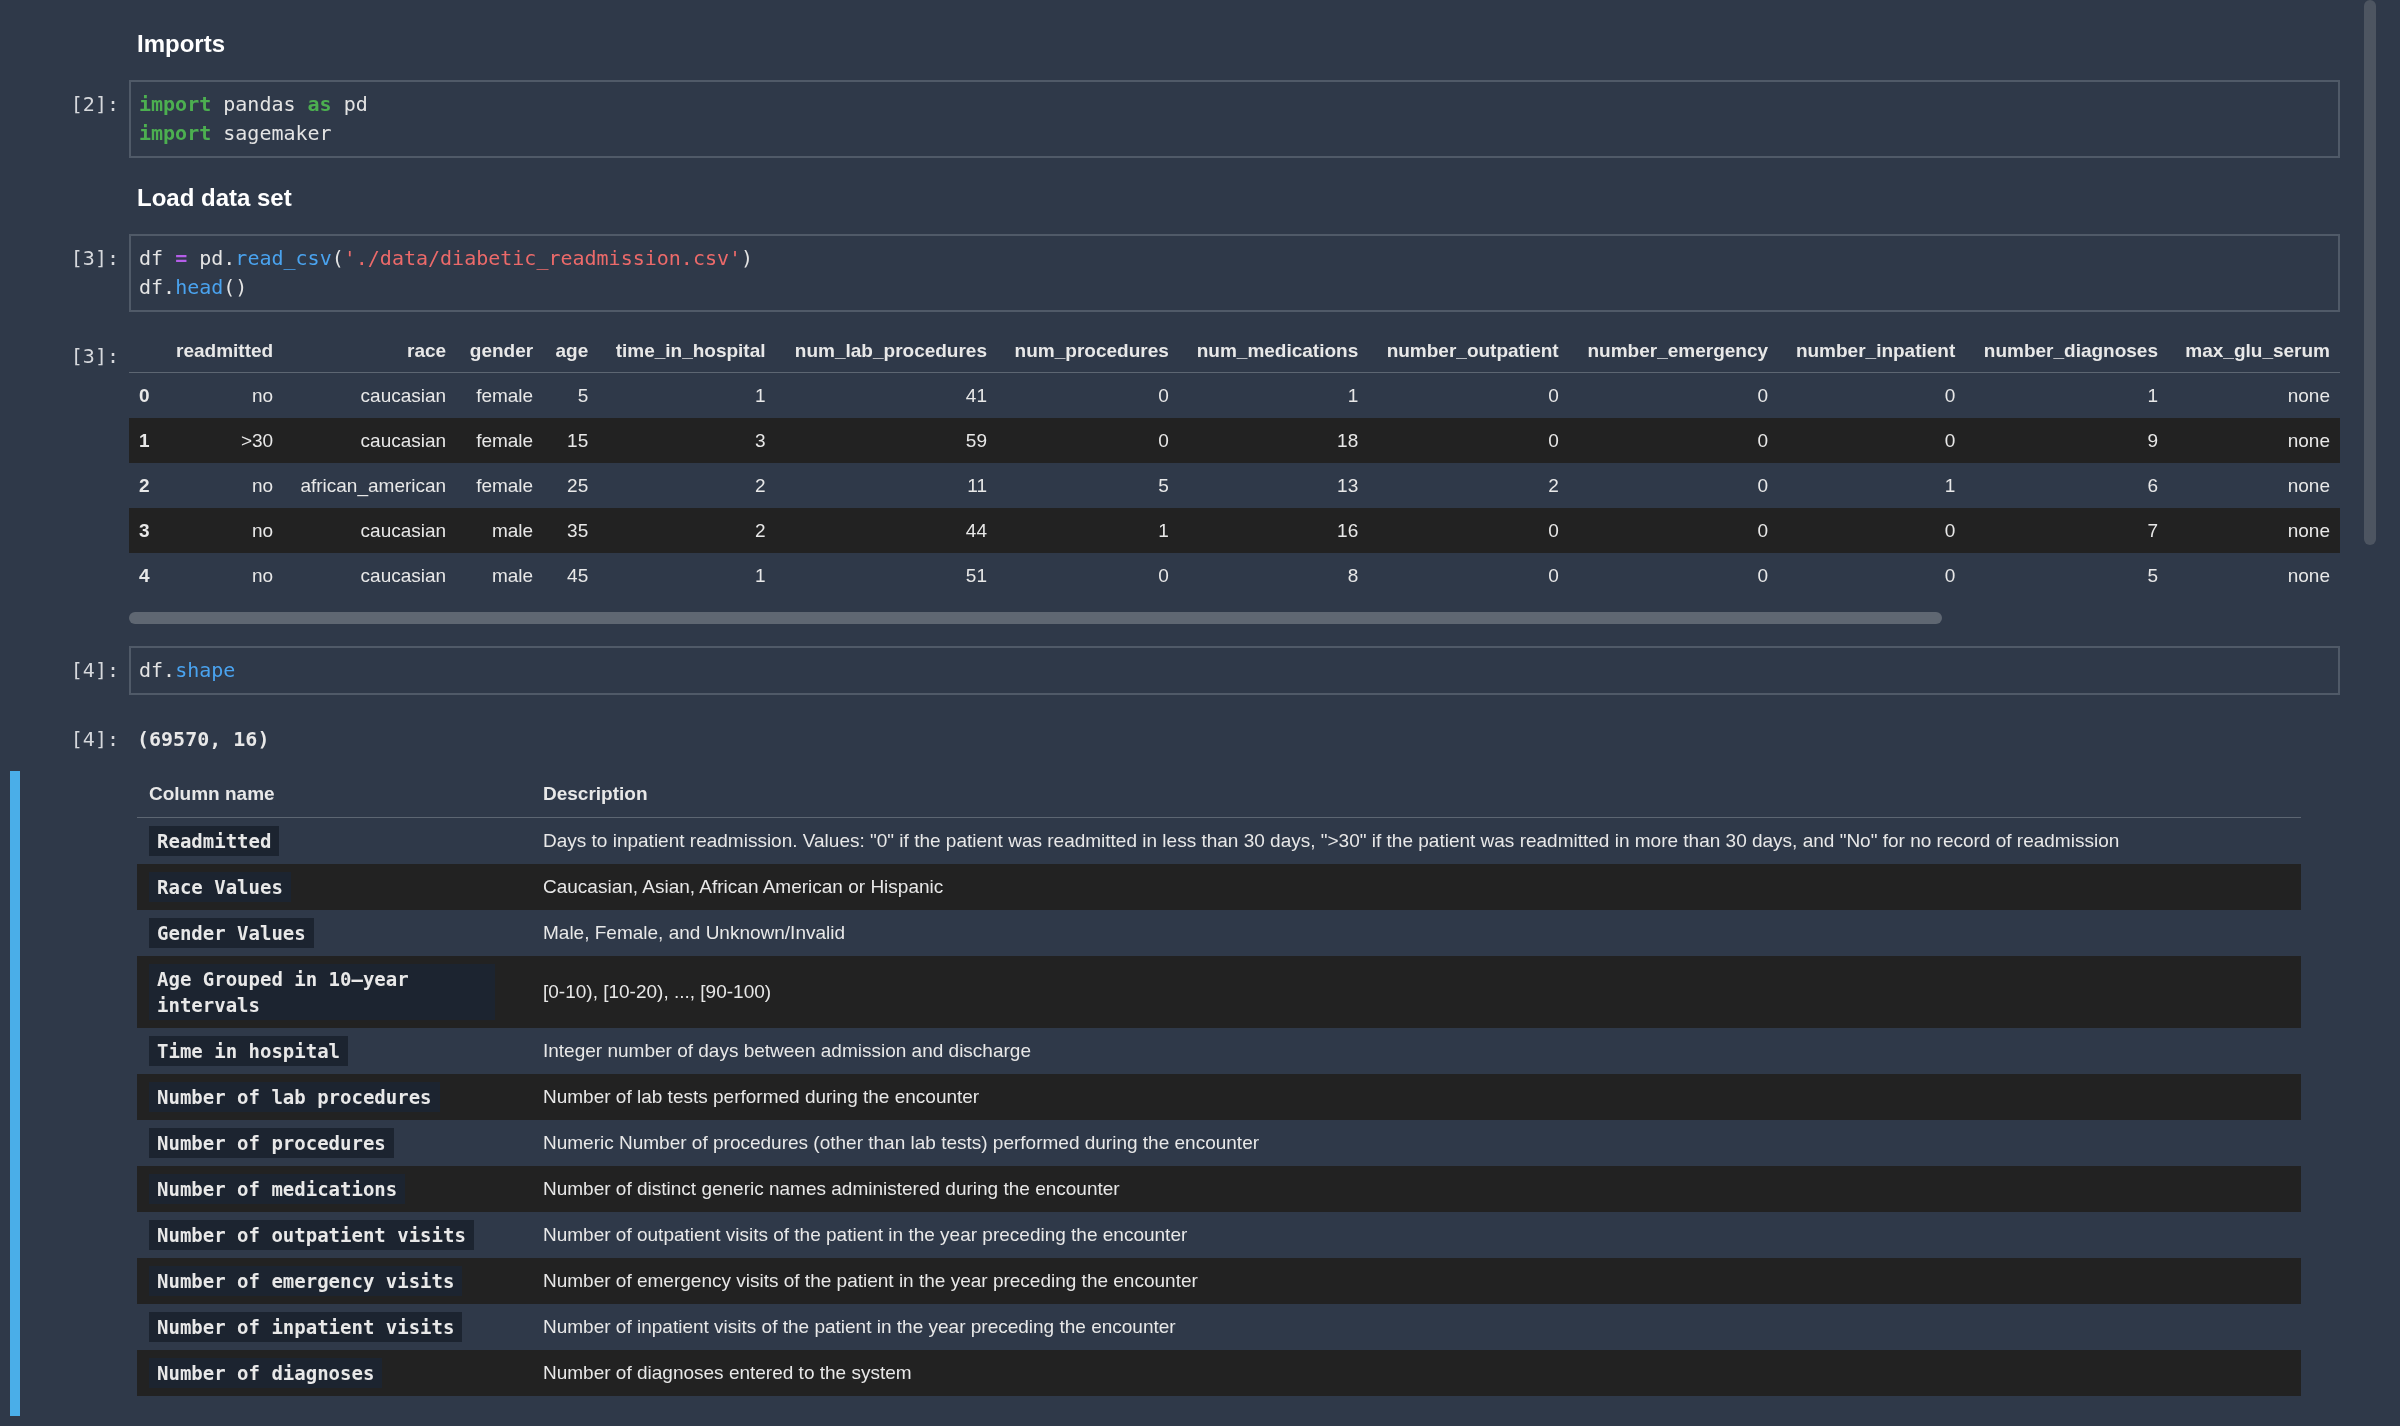 This screenshot has height=1426, width=2400. Describe the element at coordinates (1234, 119) in the screenshot. I see `code-editor: import pandas as pd import sagemaker` at that location.